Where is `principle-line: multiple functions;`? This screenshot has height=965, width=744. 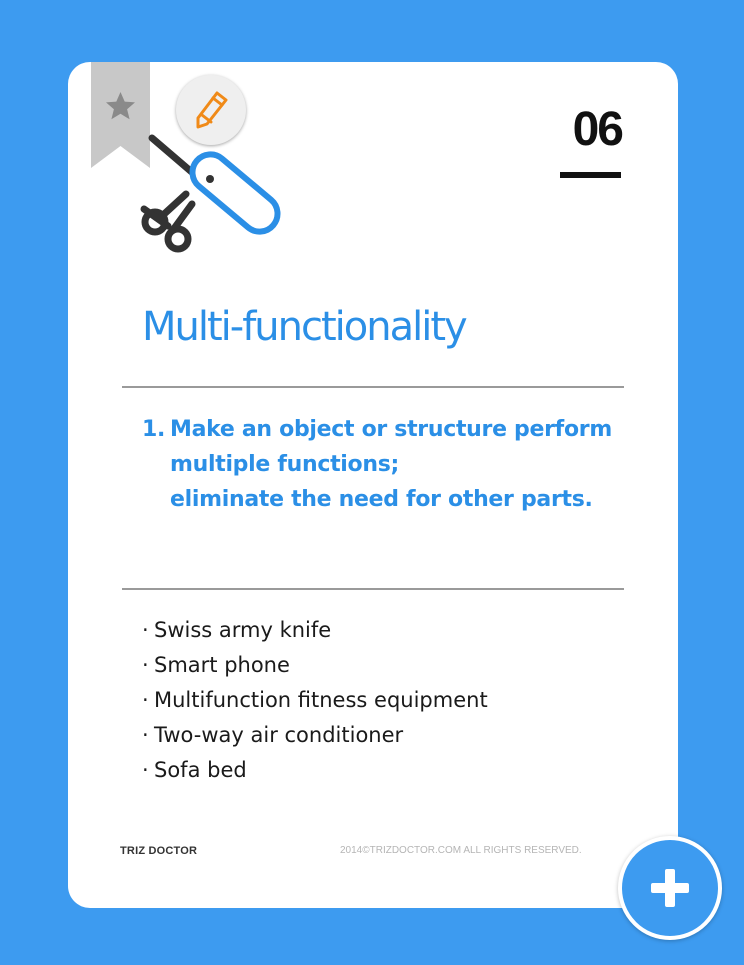 principle-line: multiple functions; is located at coordinates (285, 464).